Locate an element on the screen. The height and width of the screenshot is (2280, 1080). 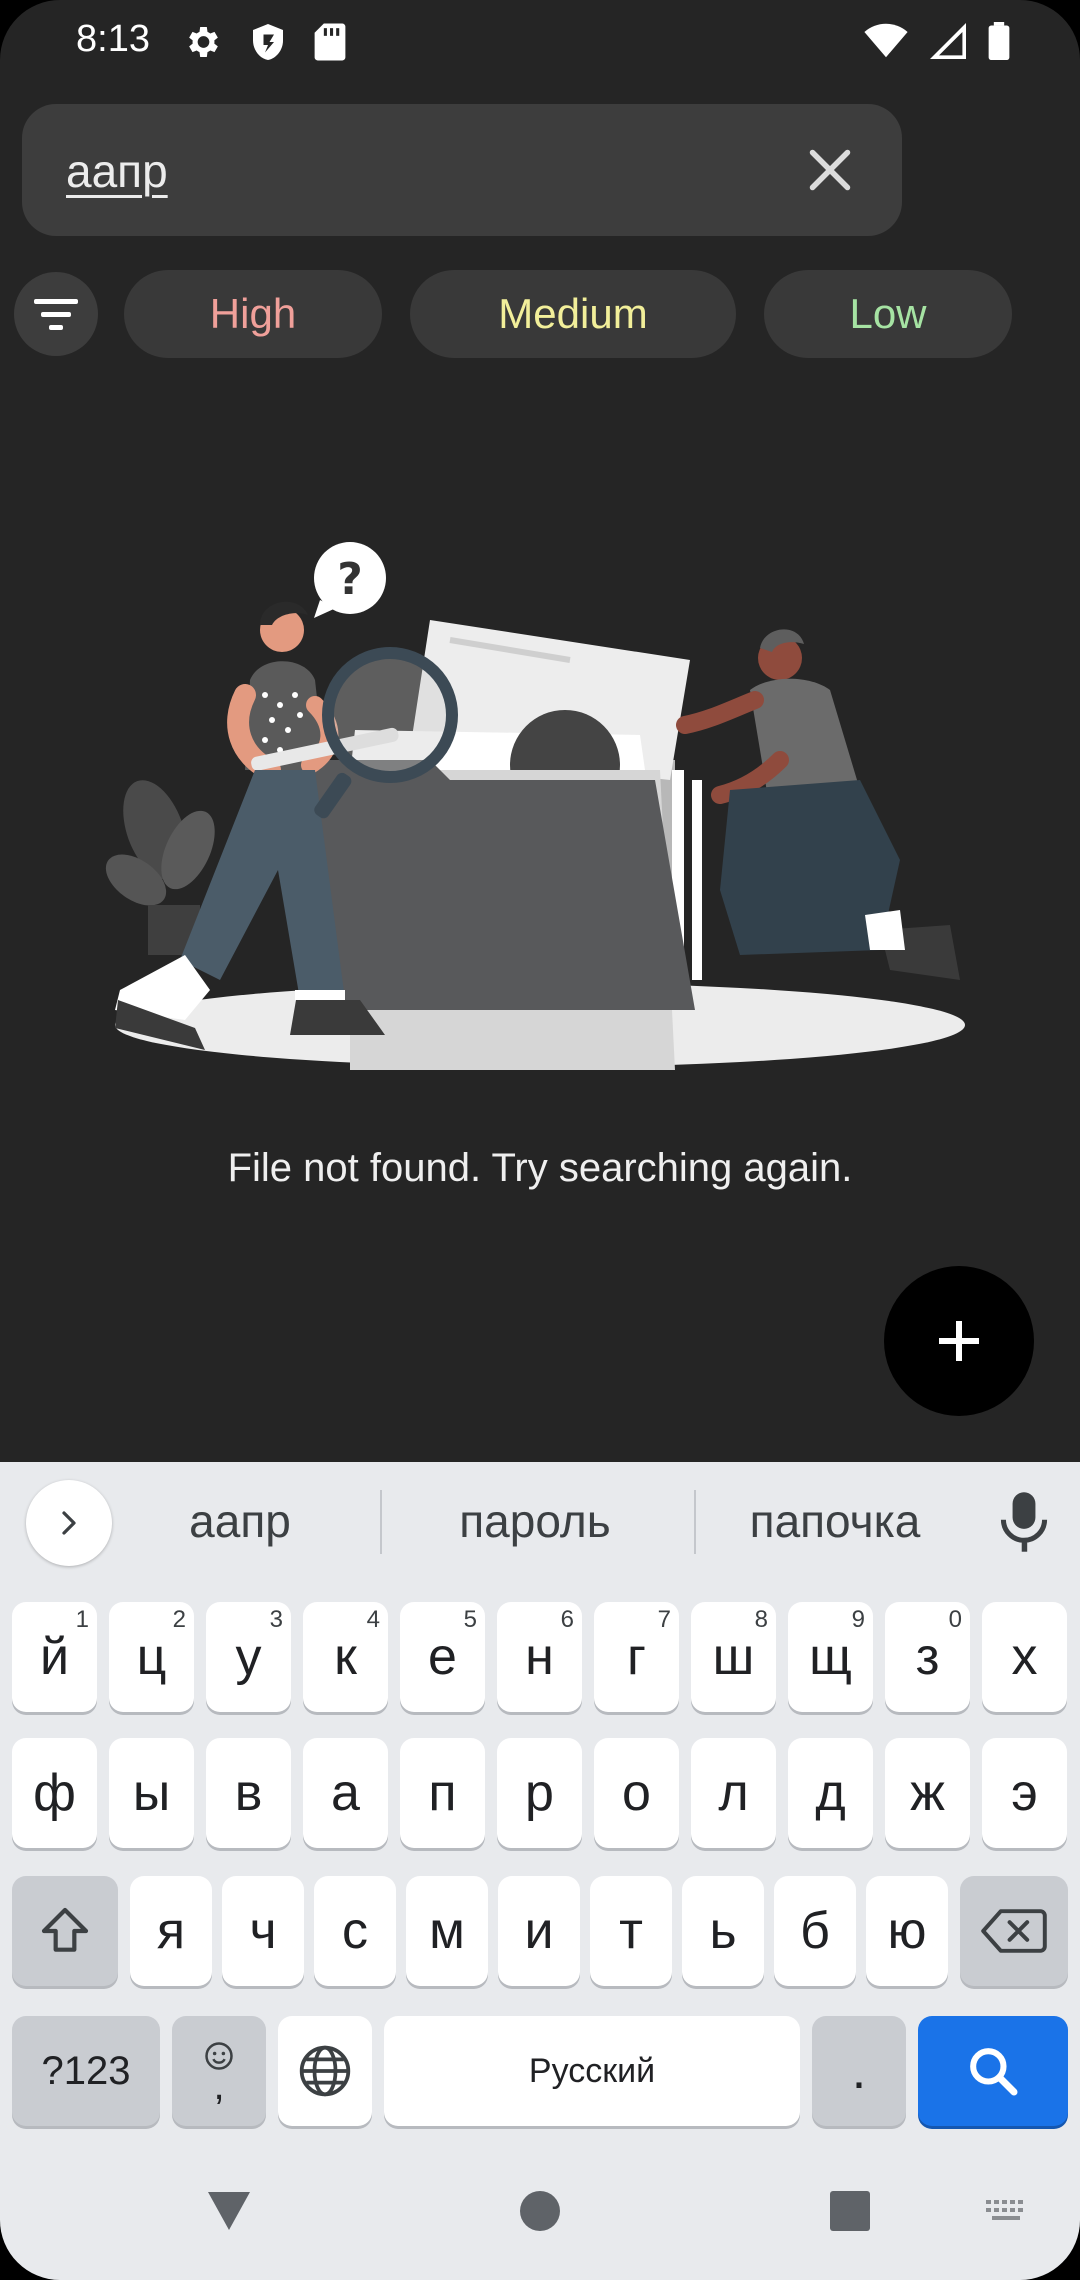
search-key is located at coordinates (993, 2071).